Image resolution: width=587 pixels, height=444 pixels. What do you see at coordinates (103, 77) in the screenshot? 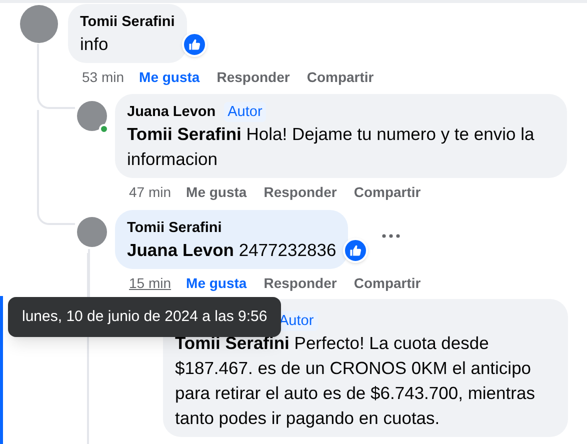
I see `timestamp-link: 53 min` at bounding box center [103, 77].